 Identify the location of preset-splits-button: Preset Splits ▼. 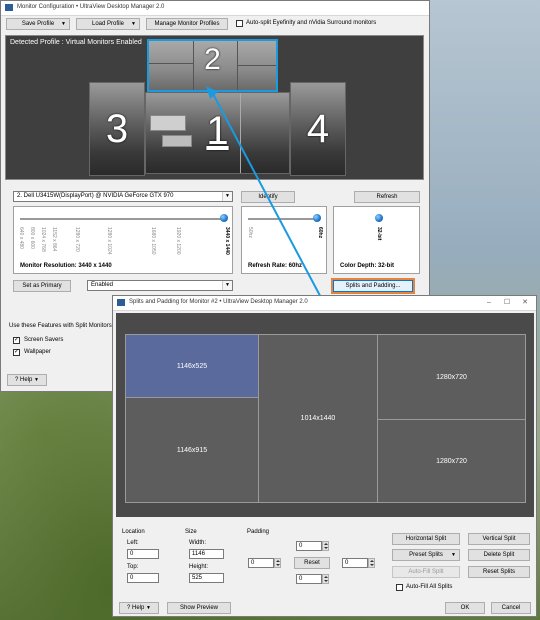
(426, 555).